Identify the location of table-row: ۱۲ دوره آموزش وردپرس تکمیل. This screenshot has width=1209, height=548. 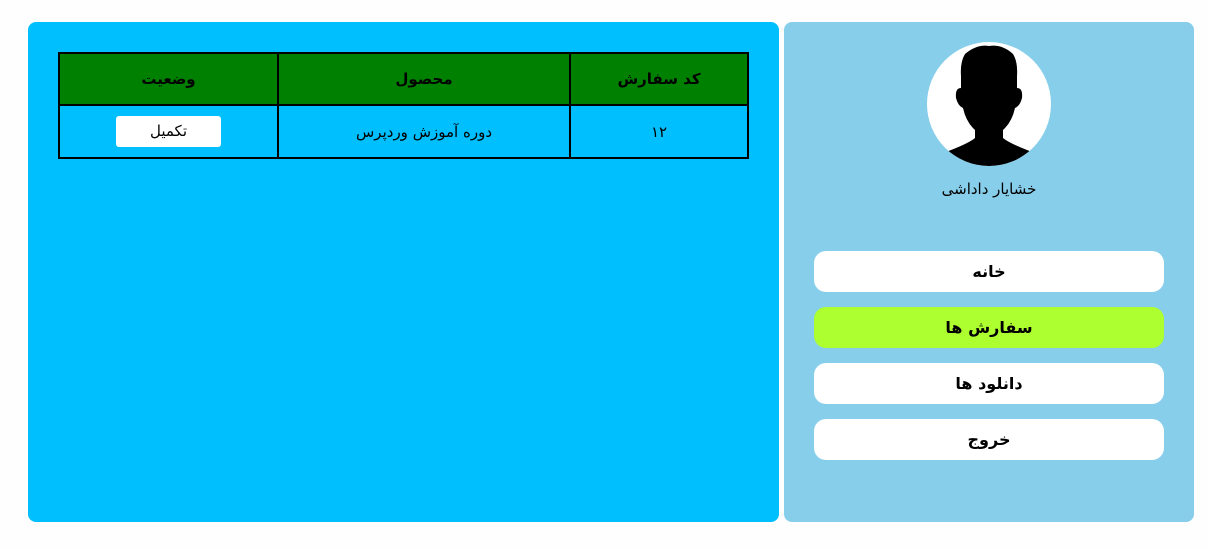
(403, 131).